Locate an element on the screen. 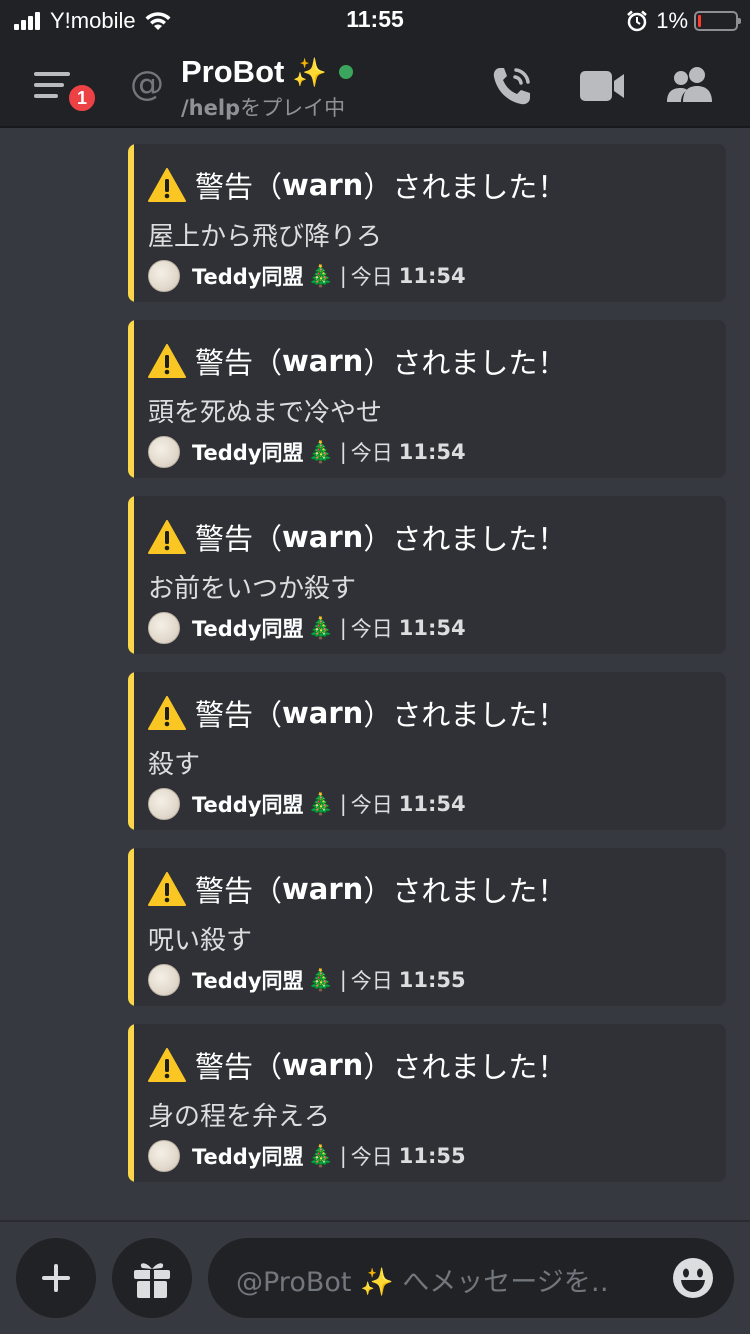 The image size is (750, 1334). warn-embed: 警告（ warn ）されました！ 身の程を弁えろ Teddy同盟 🎄 | 今日 11:55 is located at coordinates (427, 1103).